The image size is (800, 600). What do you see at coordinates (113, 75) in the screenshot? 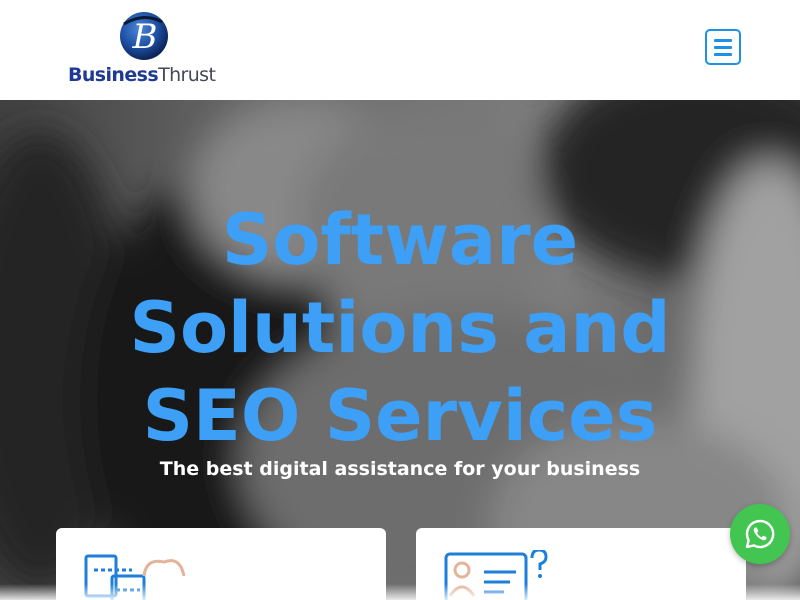
I see `logo-text-business: Business` at bounding box center [113, 75].